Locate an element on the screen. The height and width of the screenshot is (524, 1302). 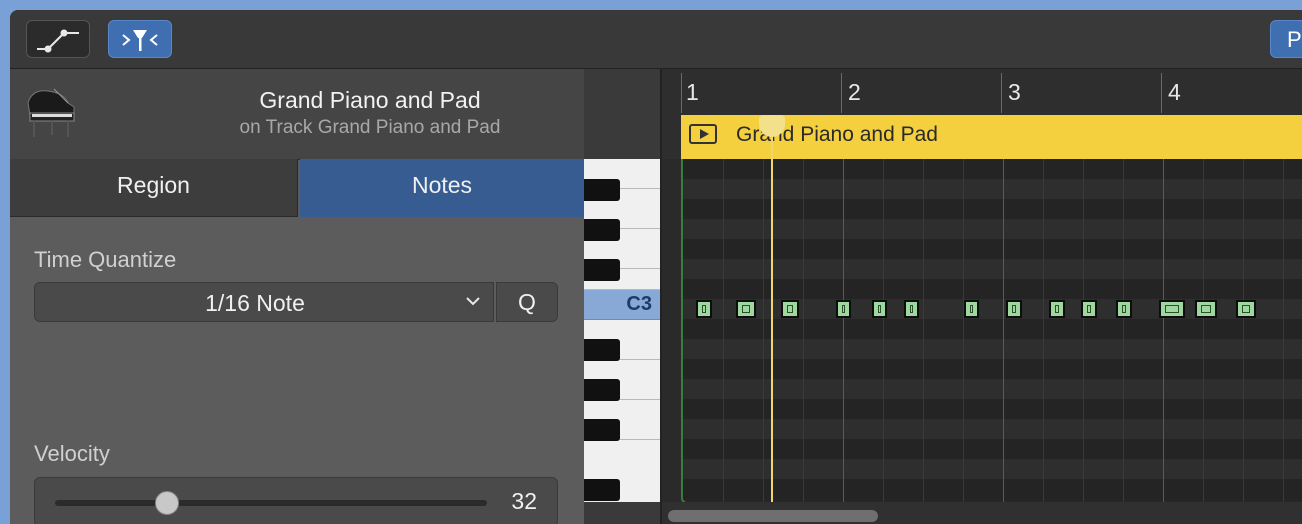
ruler-bar-3: 3 is located at coordinates (1014, 92).